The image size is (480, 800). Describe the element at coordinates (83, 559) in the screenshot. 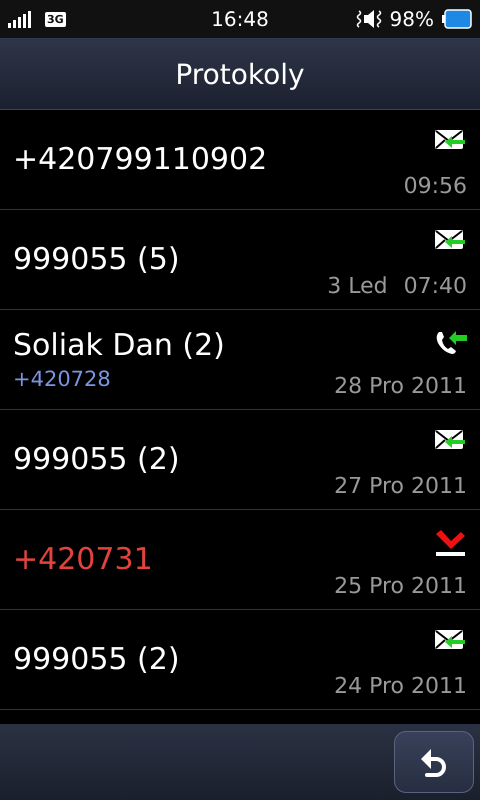

I see `contact-name: +420731` at that location.